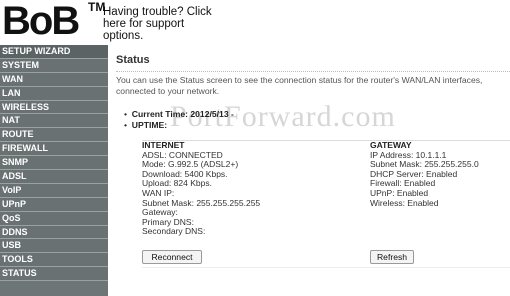 The image size is (510, 296). I want to click on internet-secondary-dns: Secondary DNS:, so click(174, 231).